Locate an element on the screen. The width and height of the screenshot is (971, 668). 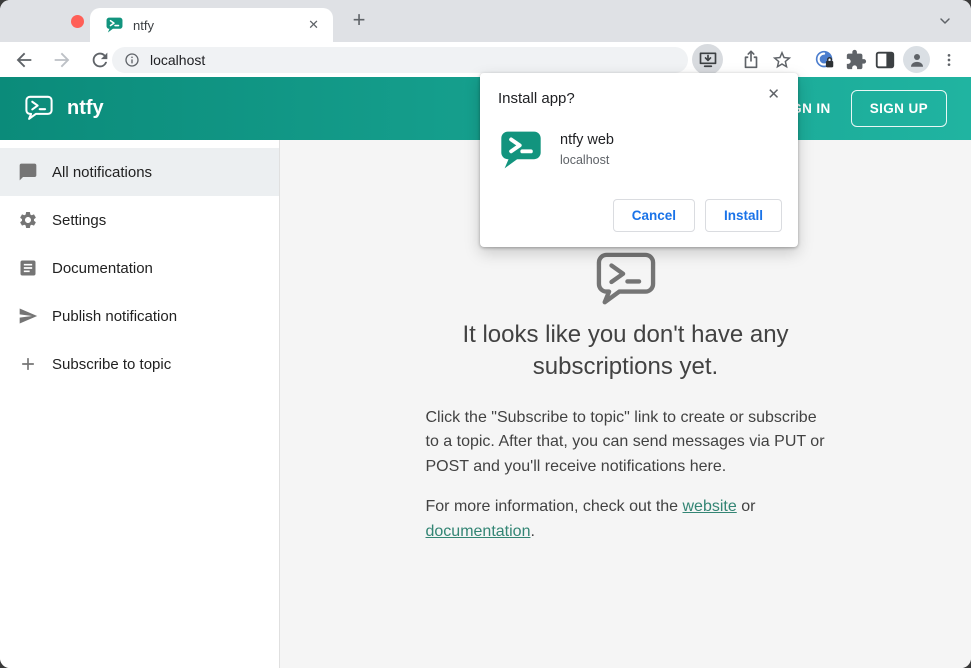
sidebar-item-label: Subscribe to topic is located at coordinates (112, 364).